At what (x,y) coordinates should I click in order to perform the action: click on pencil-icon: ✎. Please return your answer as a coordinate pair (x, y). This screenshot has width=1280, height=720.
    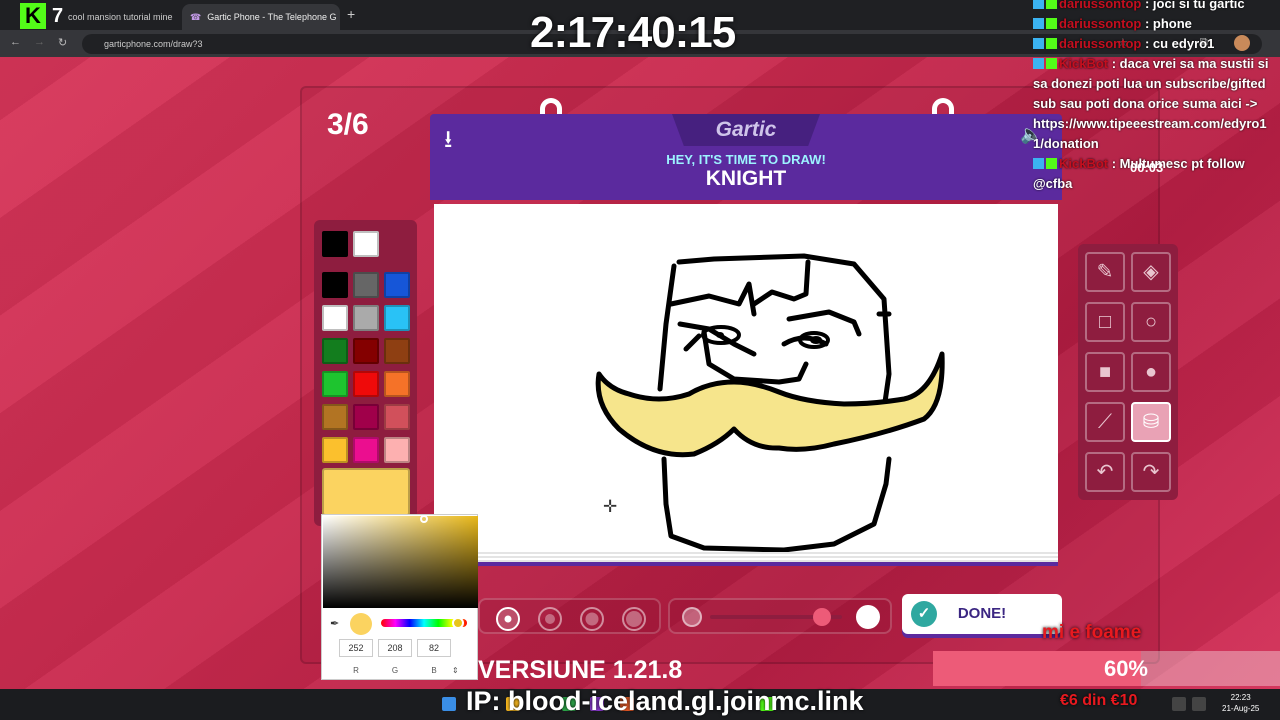
    Looking at the image, I should click on (1105, 272).